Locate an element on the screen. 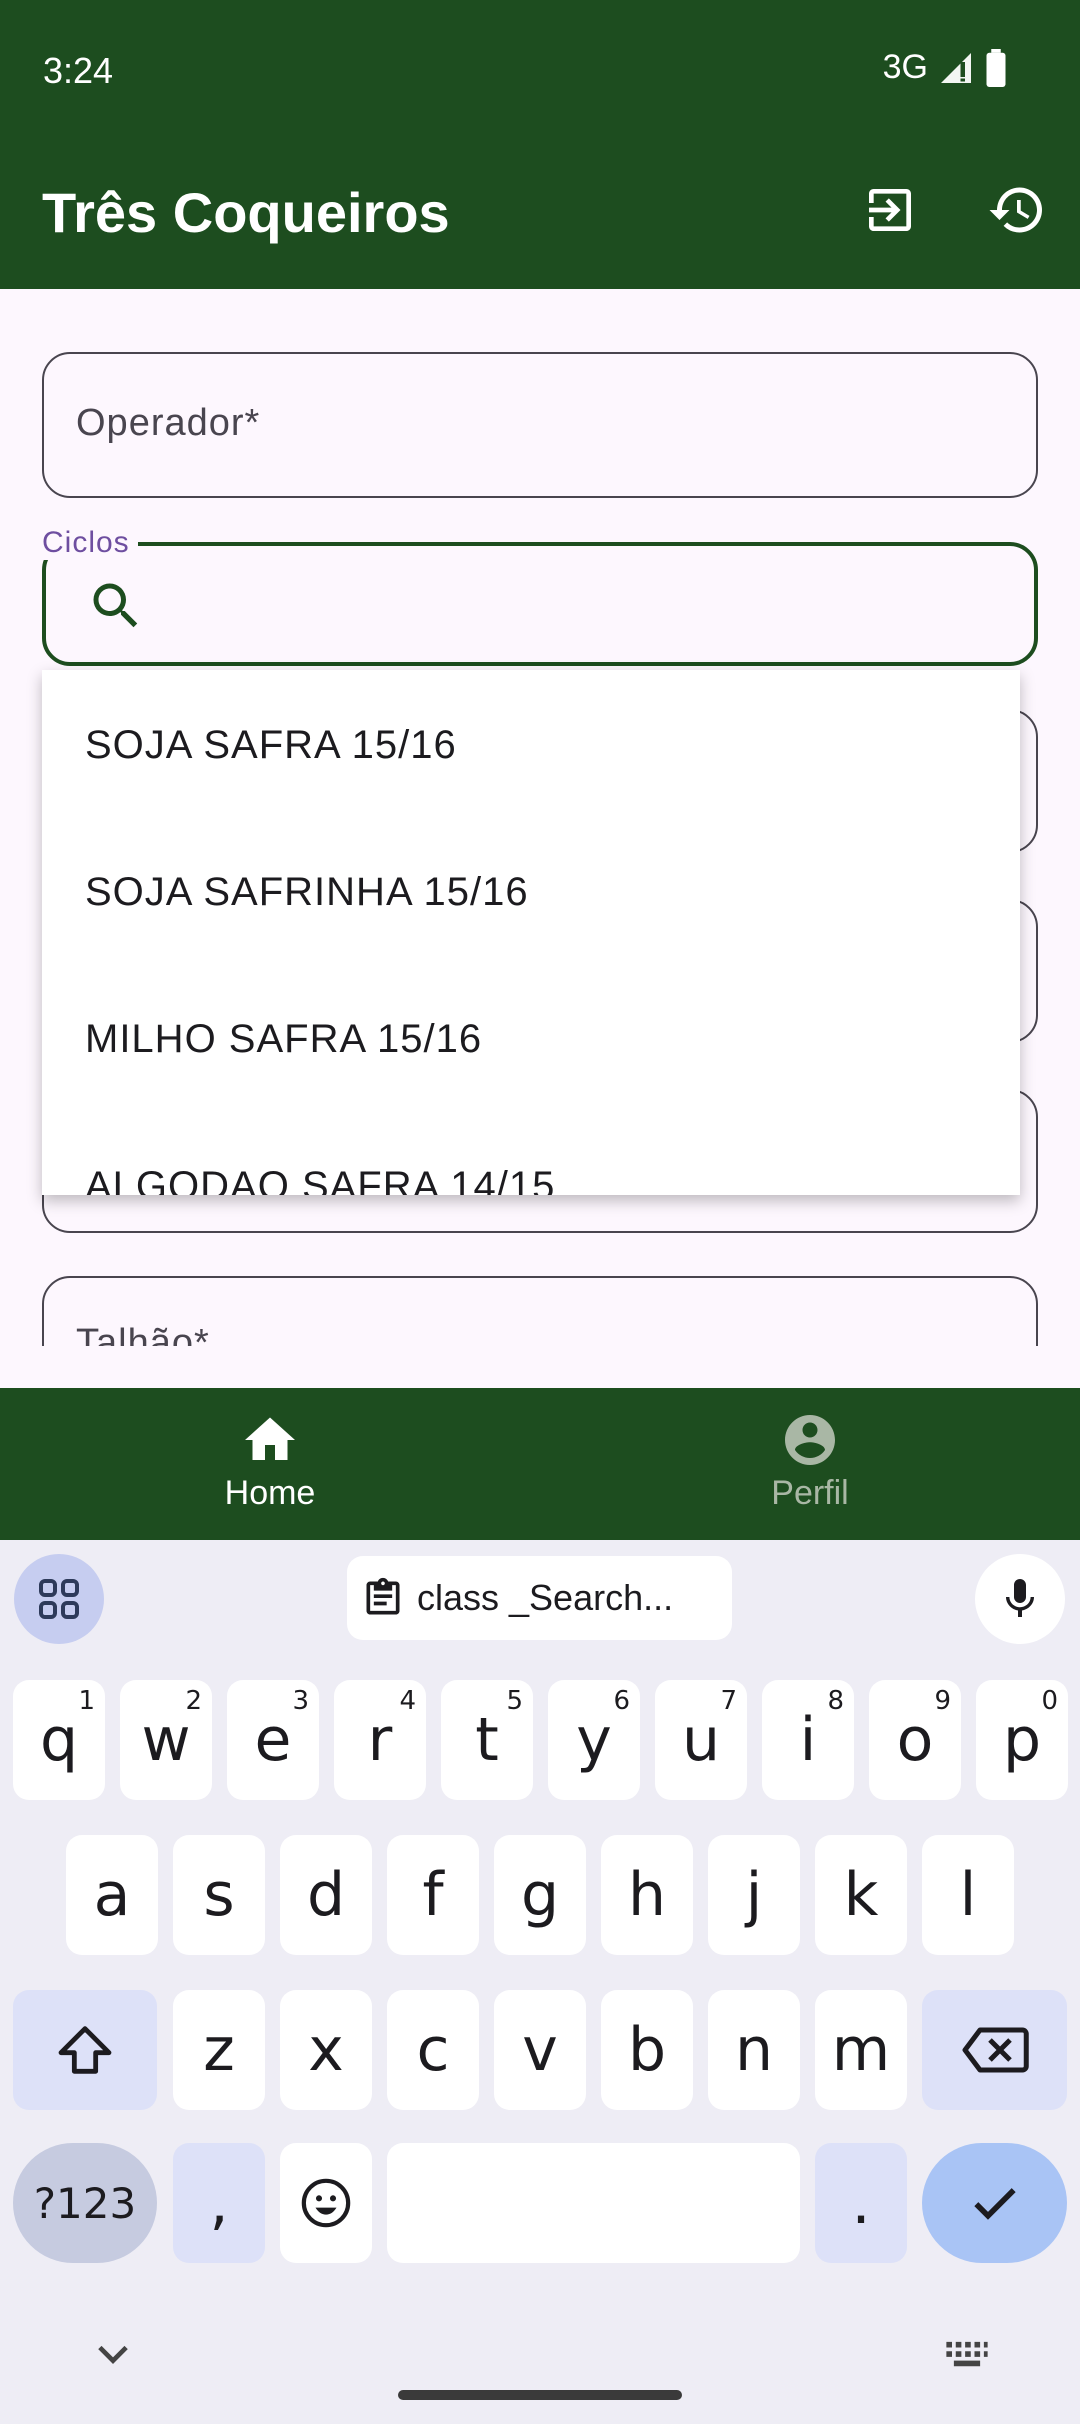 The image size is (1080, 2424). symbols-key: ?123 is located at coordinates (85, 2203).